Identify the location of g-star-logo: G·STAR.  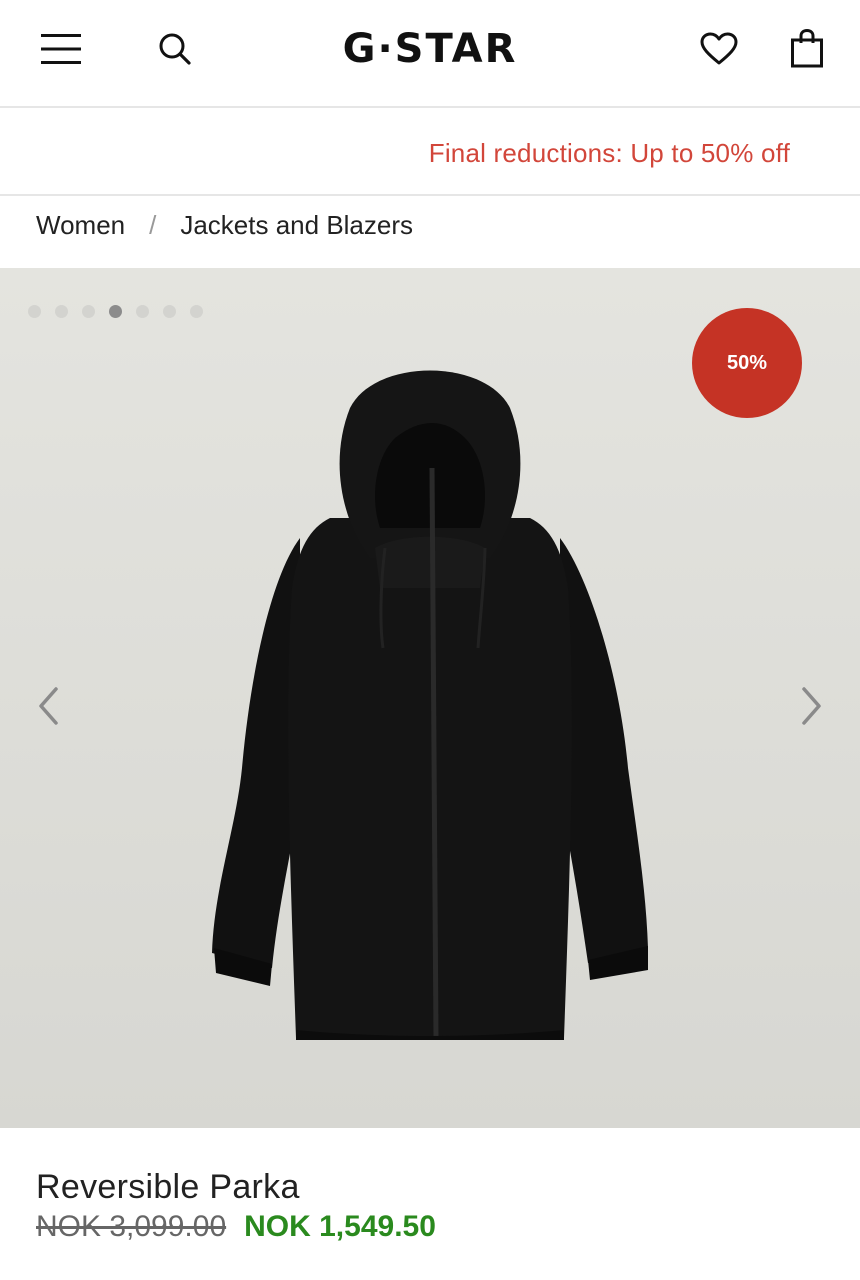
(430, 48).